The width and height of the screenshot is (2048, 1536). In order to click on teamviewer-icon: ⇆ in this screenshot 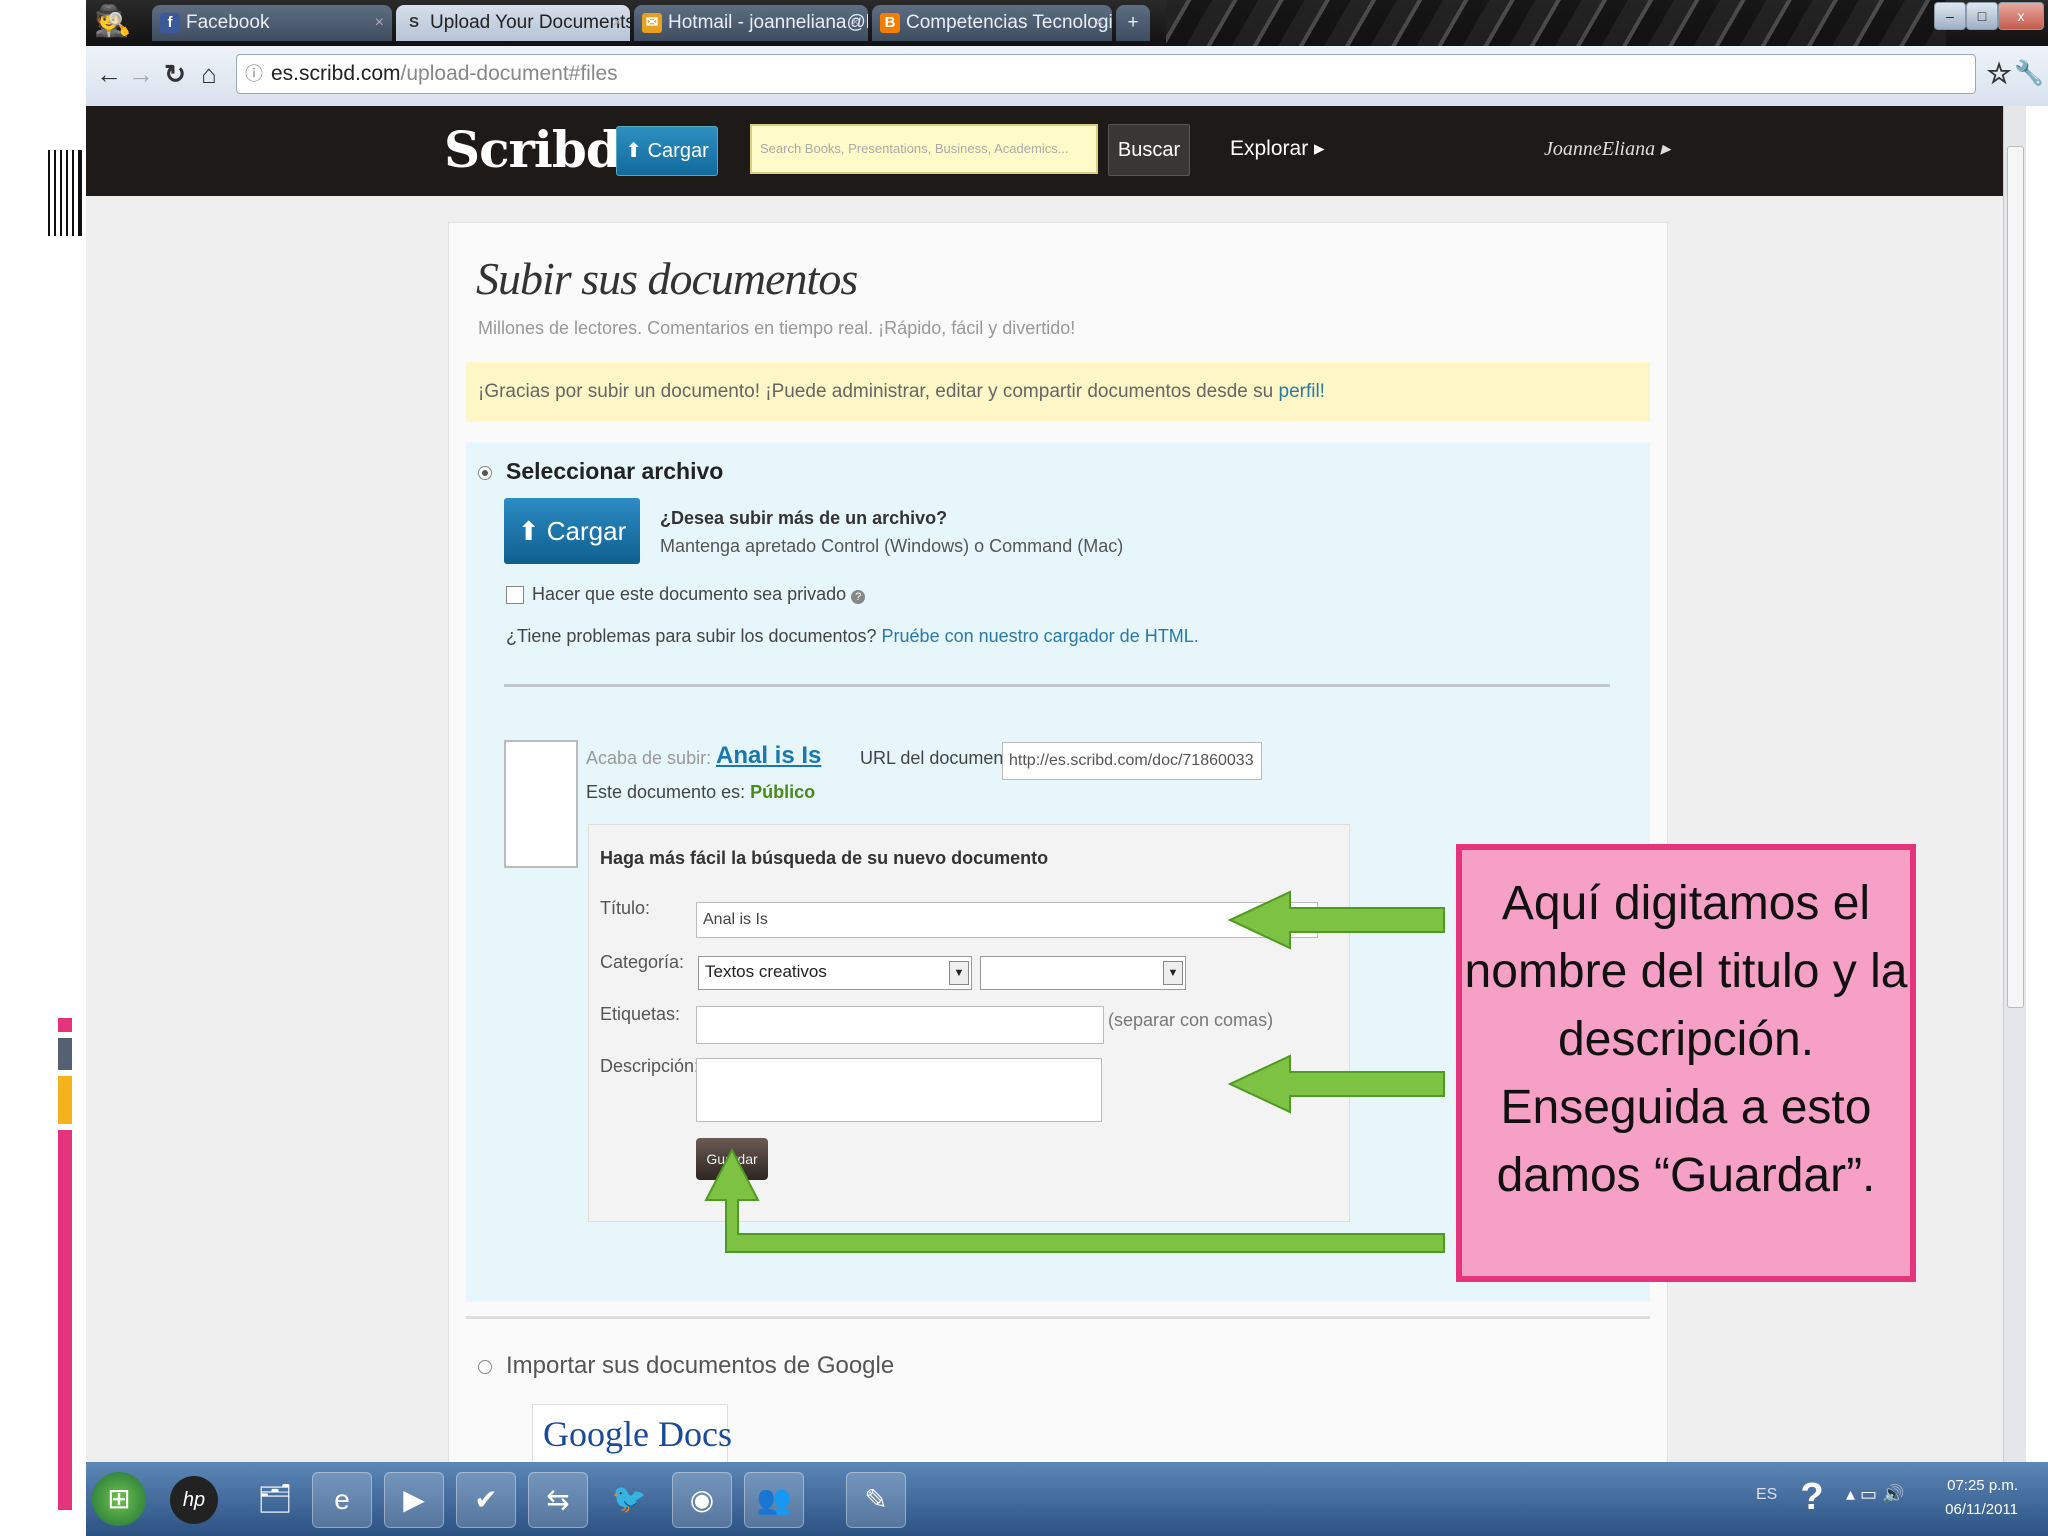, I will do `click(558, 1500)`.